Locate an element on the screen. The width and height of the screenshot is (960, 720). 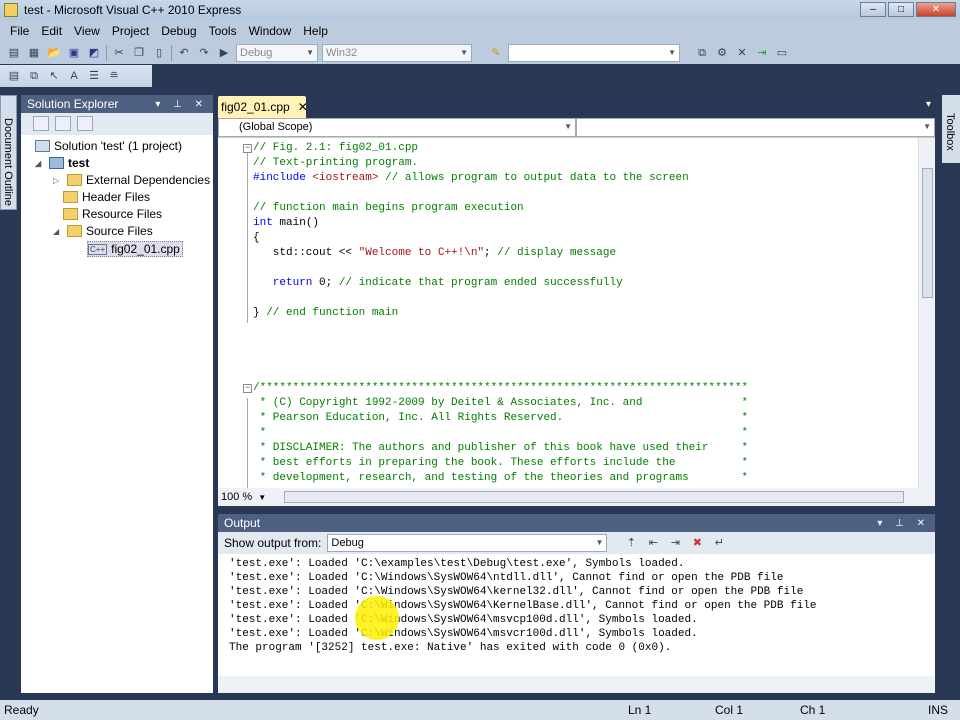
extension-icon: ▭ is located at coordinates (782, 53).